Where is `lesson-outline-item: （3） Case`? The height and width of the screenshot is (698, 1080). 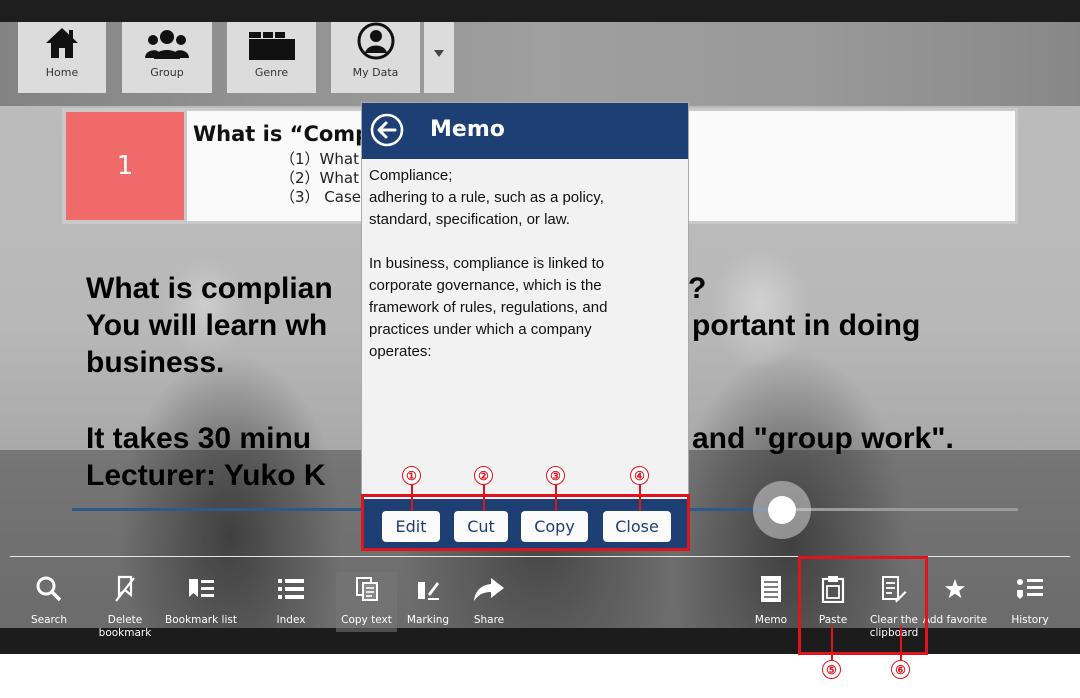
lesson-outline-item: （3） Case is located at coordinates (321, 197).